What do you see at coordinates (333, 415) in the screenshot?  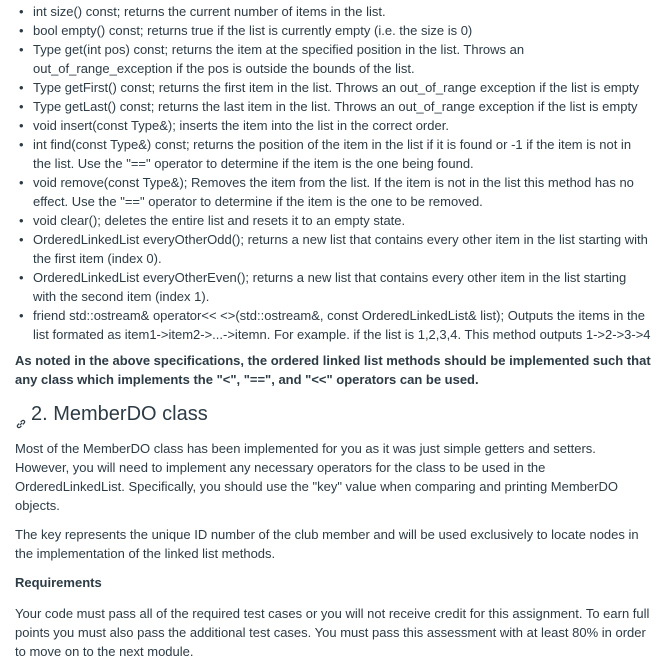 I see `section-heading: 2. MemberDO class` at bounding box center [333, 415].